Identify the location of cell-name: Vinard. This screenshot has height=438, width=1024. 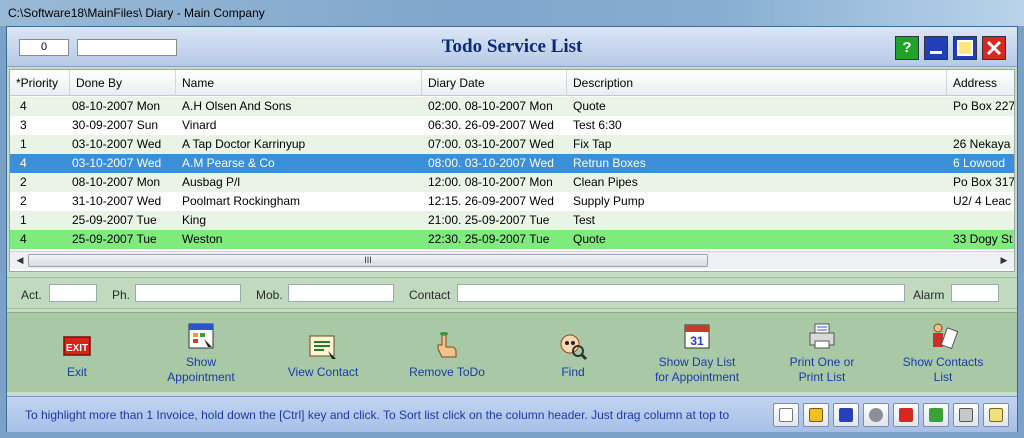
(199, 125).